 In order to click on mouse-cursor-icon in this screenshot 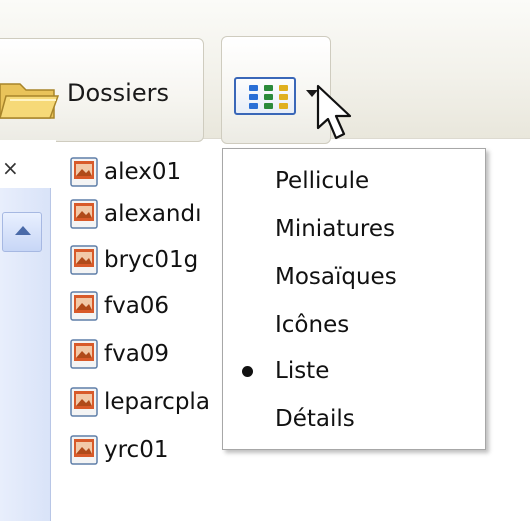, I will do `click(334, 112)`.